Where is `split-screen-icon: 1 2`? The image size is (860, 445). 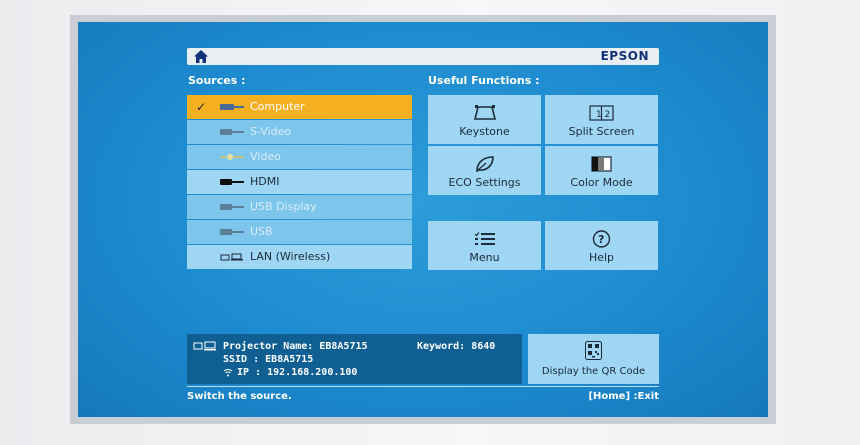 split-screen-icon: 1 2 is located at coordinates (601, 113).